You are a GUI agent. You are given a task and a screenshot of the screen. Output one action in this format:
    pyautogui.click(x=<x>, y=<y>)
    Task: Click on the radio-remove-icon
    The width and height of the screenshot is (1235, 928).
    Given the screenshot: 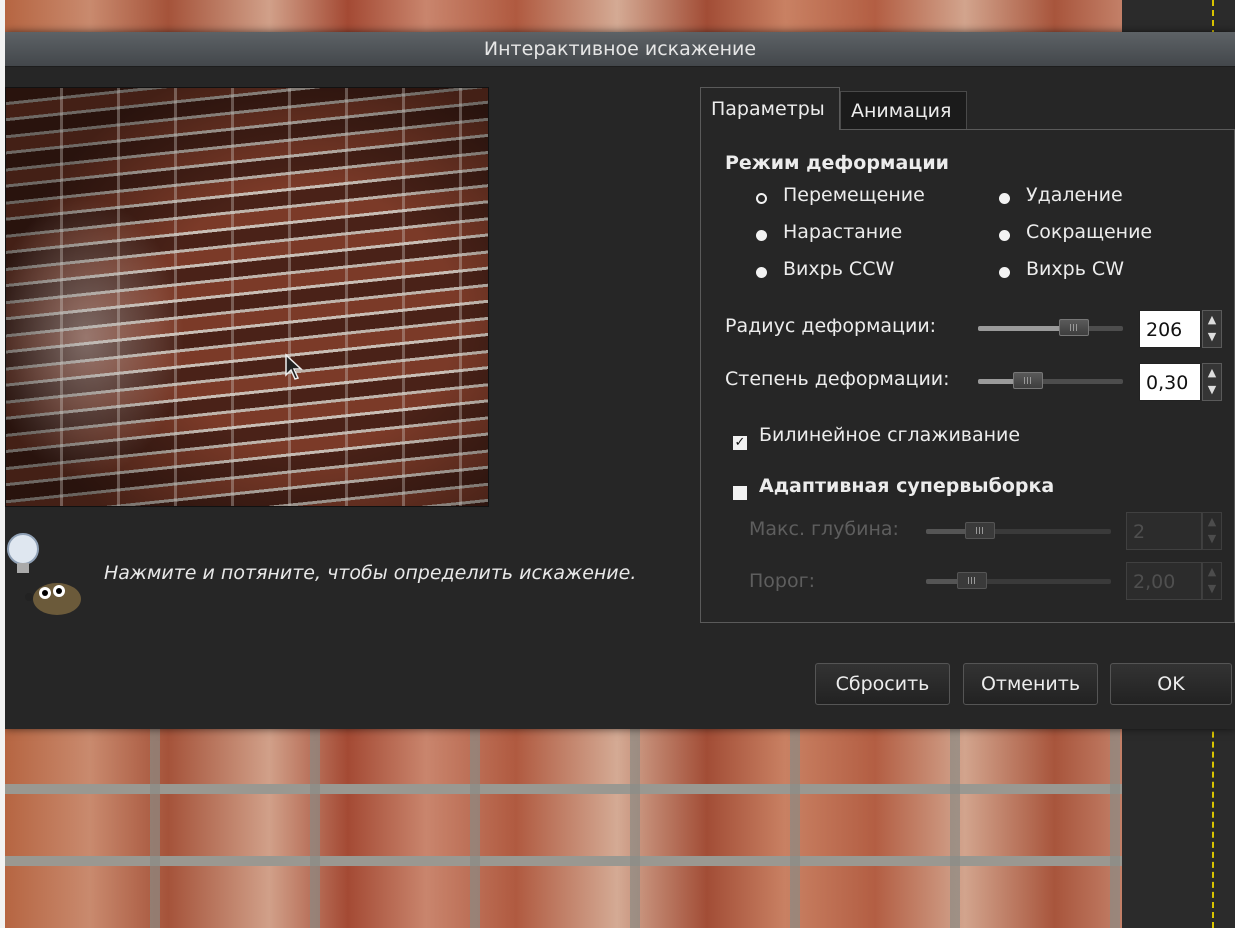 What is the action you would take?
    pyautogui.click(x=1004, y=198)
    